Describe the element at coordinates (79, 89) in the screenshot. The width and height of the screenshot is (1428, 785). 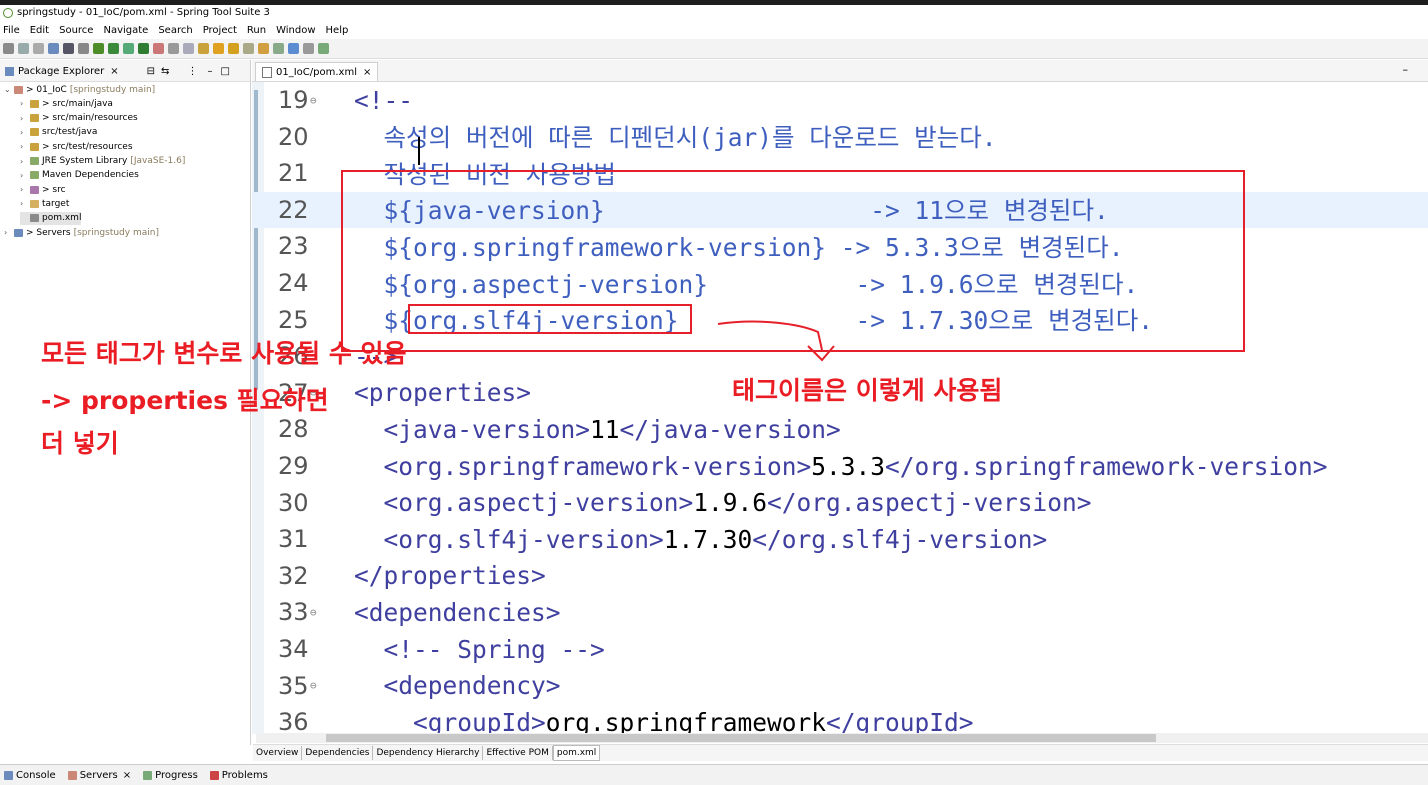
I see `tree-item: ⌄ > 01_IoC [springstudy main]` at that location.